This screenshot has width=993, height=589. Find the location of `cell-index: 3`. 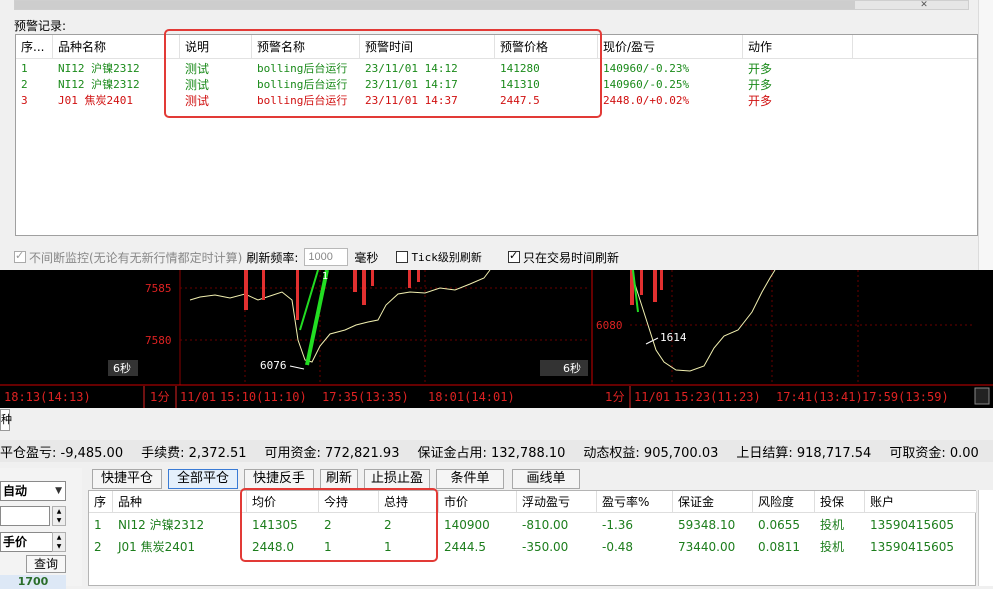

cell-index: 3 is located at coordinates (24, 100).